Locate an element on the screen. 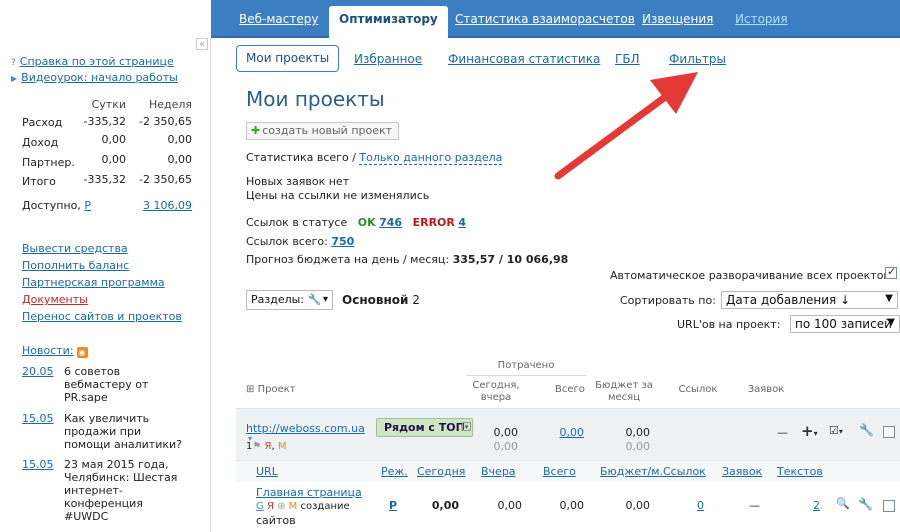 The image size is (900, 532). tab-settlement-stats: Статистика взаиморасчетов is located at coordinates (545, 19).